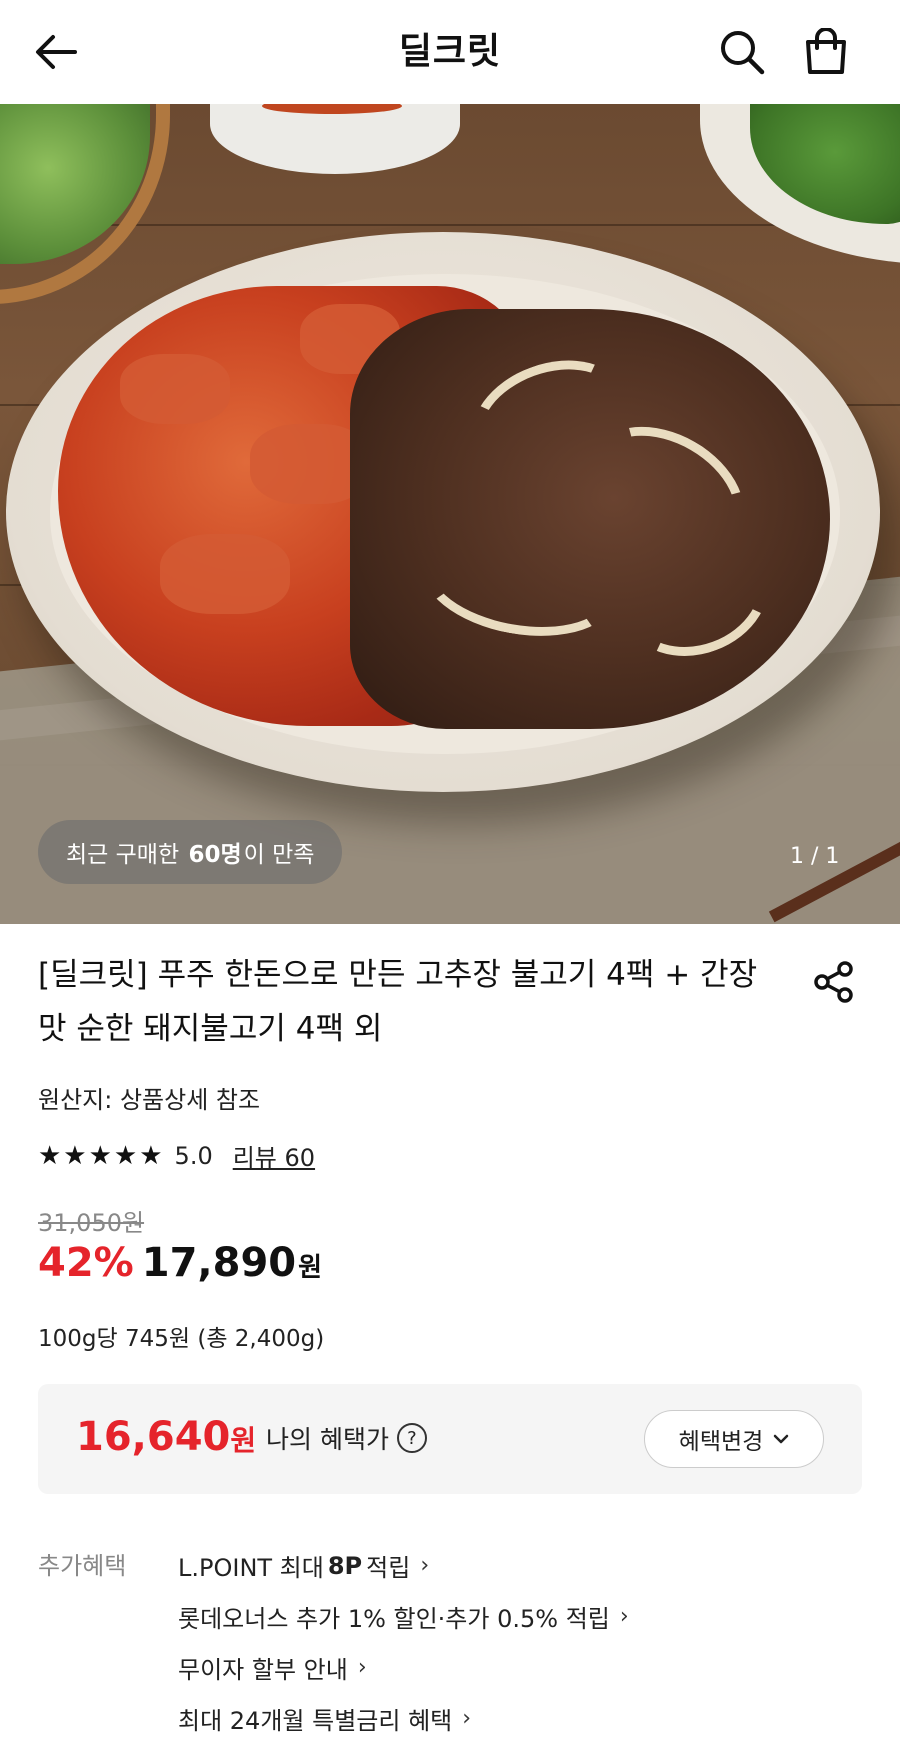 Image resolution: width=900 pixels, height=1744 pixels. I want to click on lpoint-benefit-link: L.POINT 최대 8P 적립 ›, so click(403, 1565).